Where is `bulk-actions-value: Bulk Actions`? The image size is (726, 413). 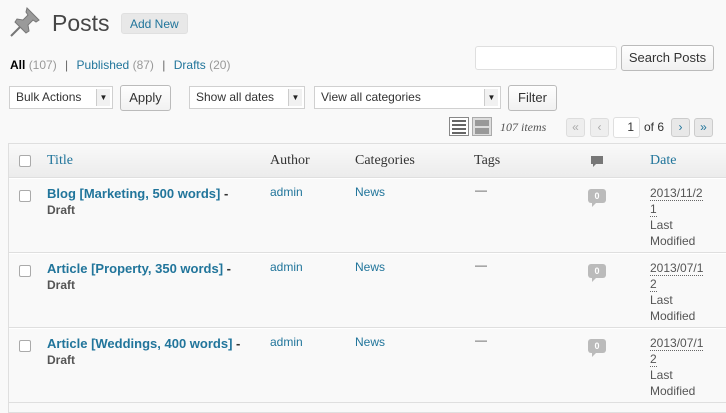
bulk-actions-value: Bulk Actions is located at coordinates (49, 97).